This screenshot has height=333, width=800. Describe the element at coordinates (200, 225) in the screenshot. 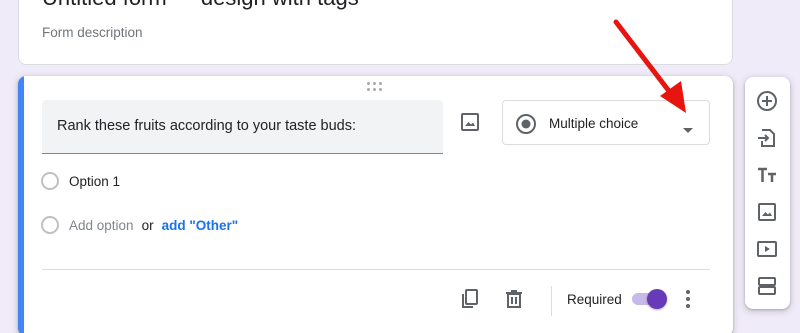

I see `add-other-button: add "Other"` at that location.